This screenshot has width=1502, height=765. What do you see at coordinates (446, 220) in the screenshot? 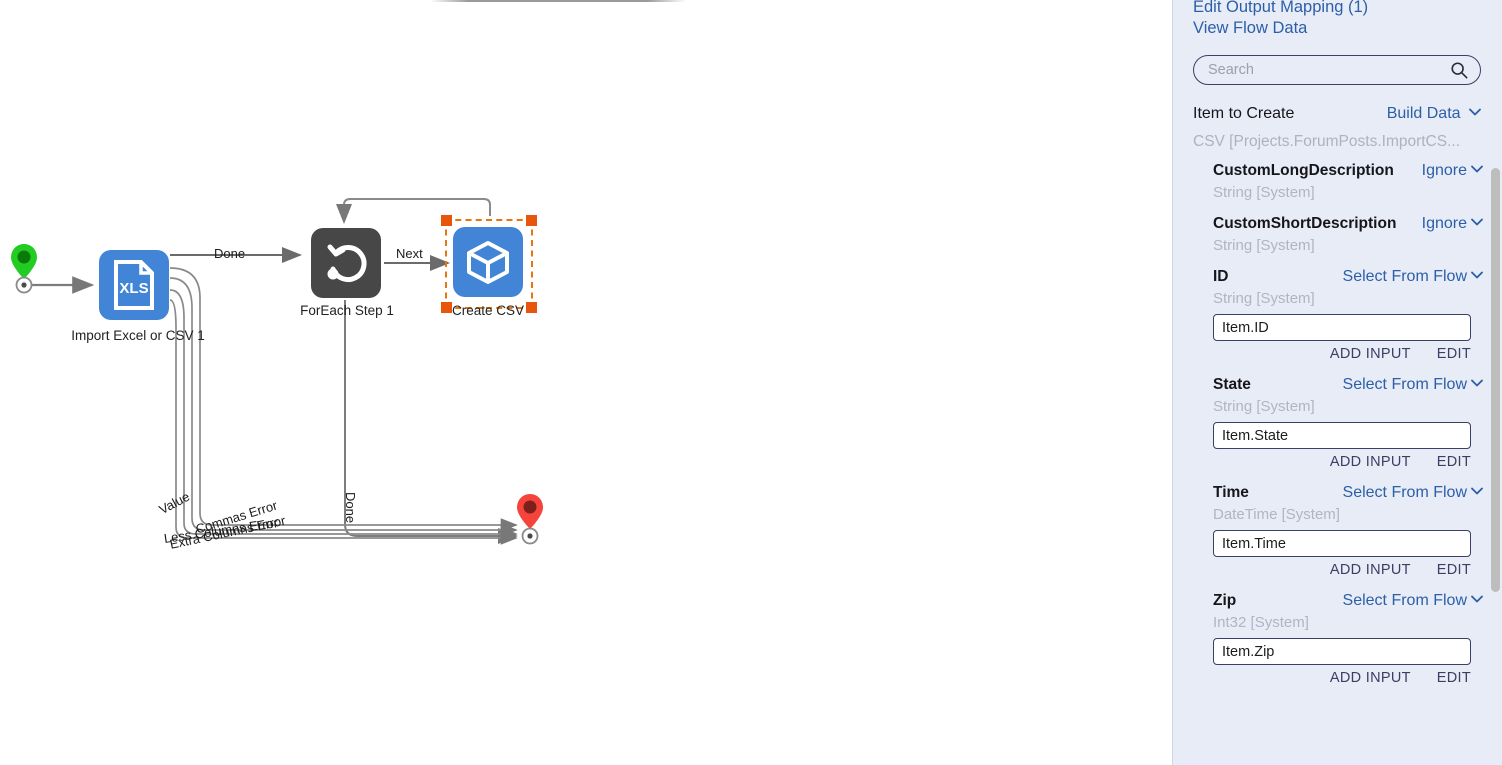
I see `selection-handle-top-left` at bounding box center [446, 220].